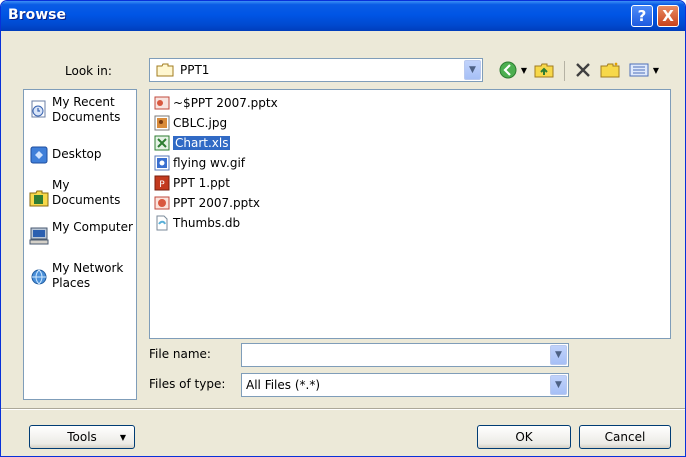  Describe the element at coordinates (92, 227) in the screenshot. I see `place-label: My Computer` at that location.